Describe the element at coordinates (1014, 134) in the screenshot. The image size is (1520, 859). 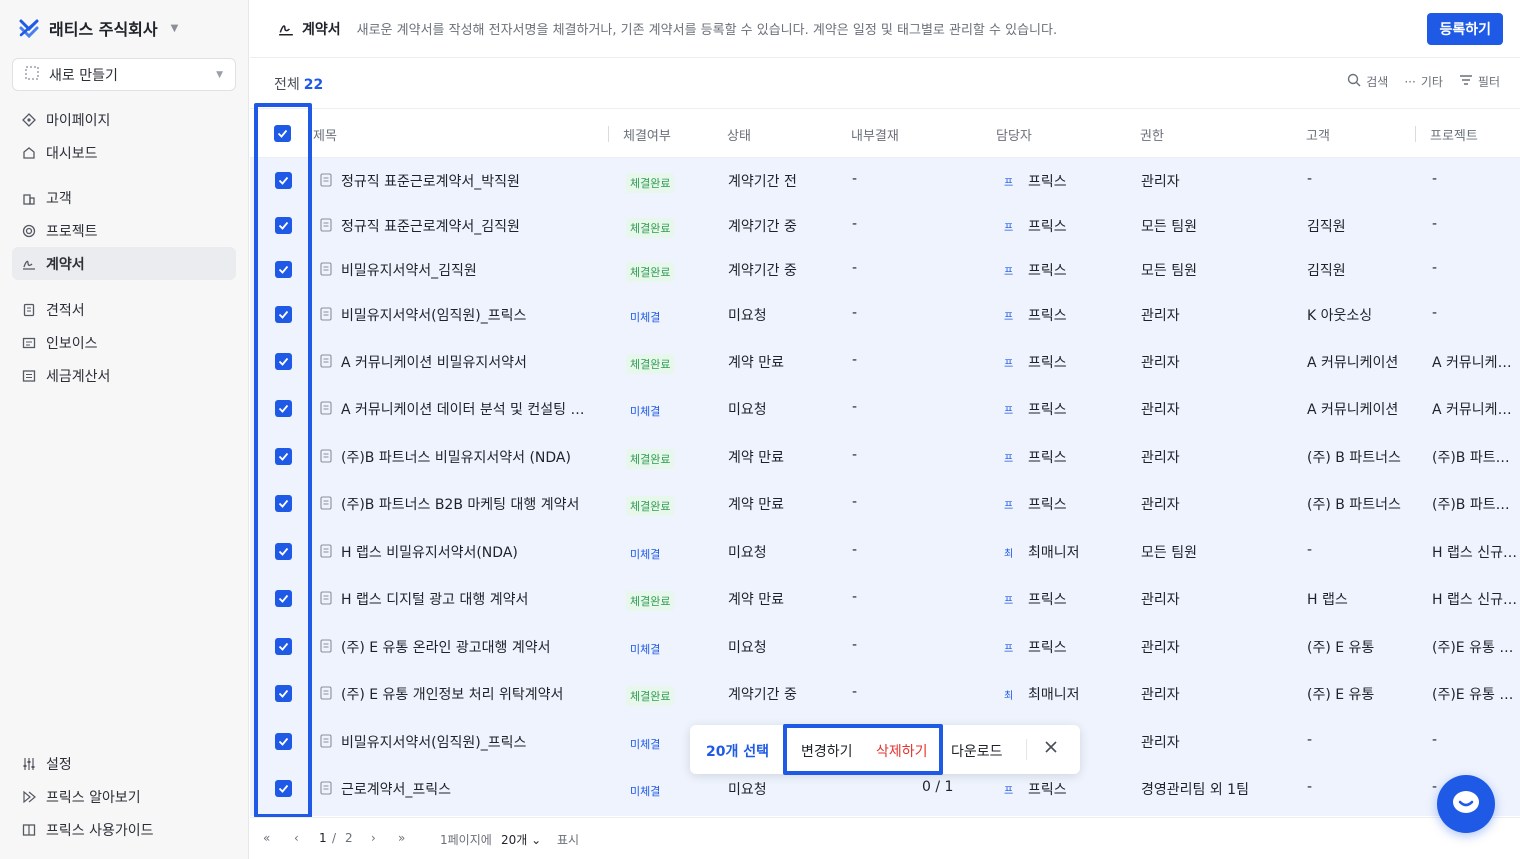
I see `column-header-owner: 담당자` at that location.